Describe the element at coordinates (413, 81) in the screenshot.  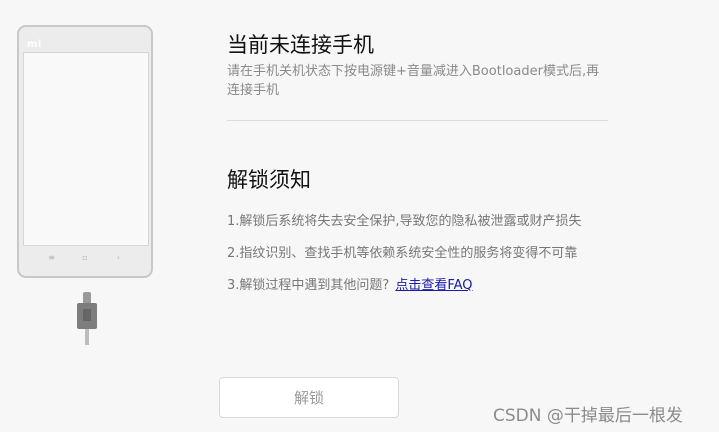
I see `connection-instructions: 请在手机关机状态下按电源键+音量减进入Bootloader模式后,再连接手机` at that location.